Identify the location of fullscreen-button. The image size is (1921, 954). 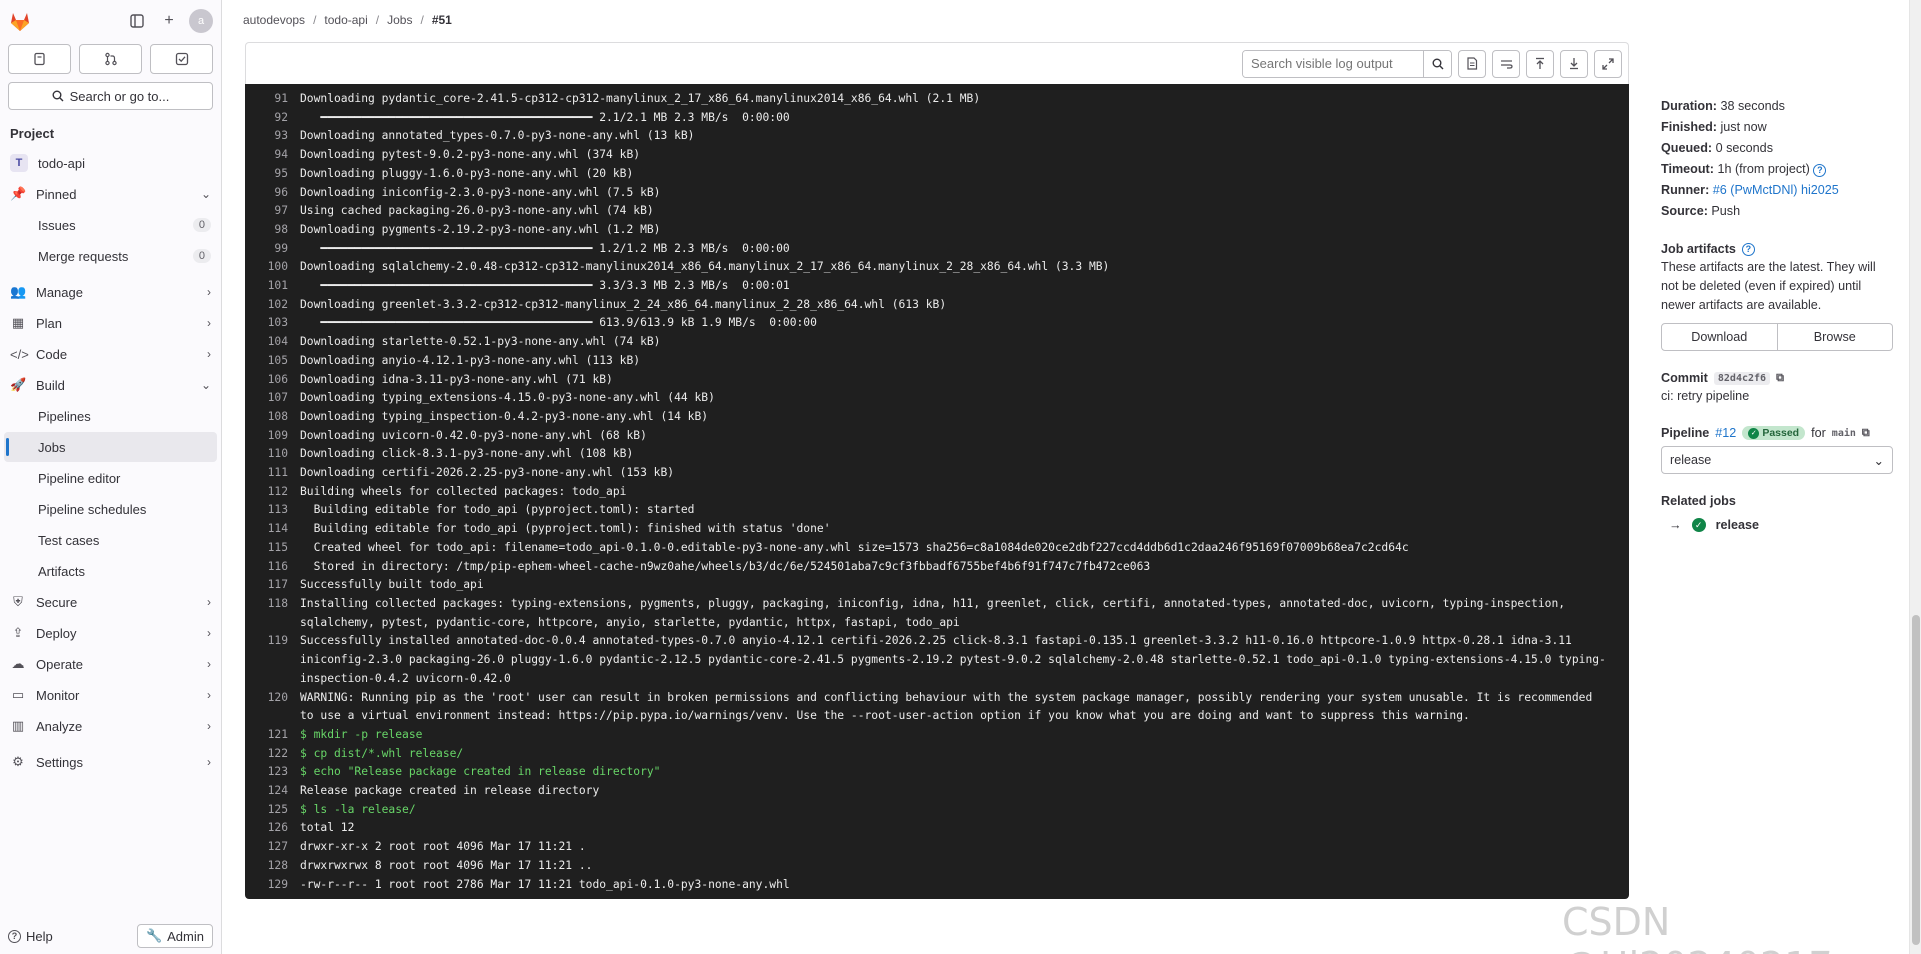
(1608, 63).